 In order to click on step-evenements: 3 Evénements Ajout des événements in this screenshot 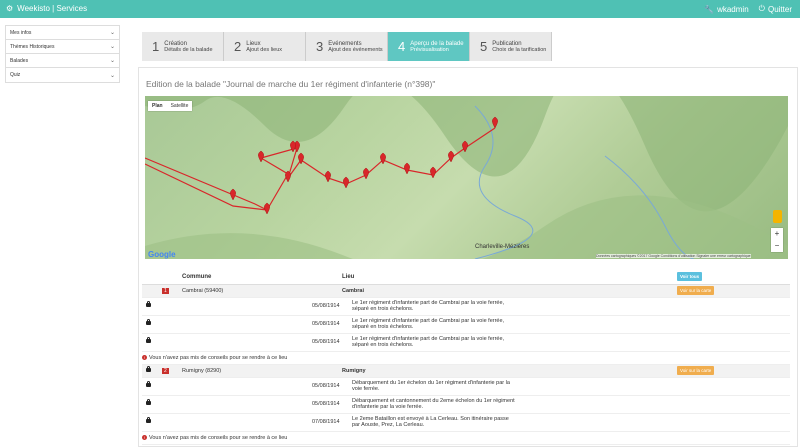, I will do `click(347, 46)`.